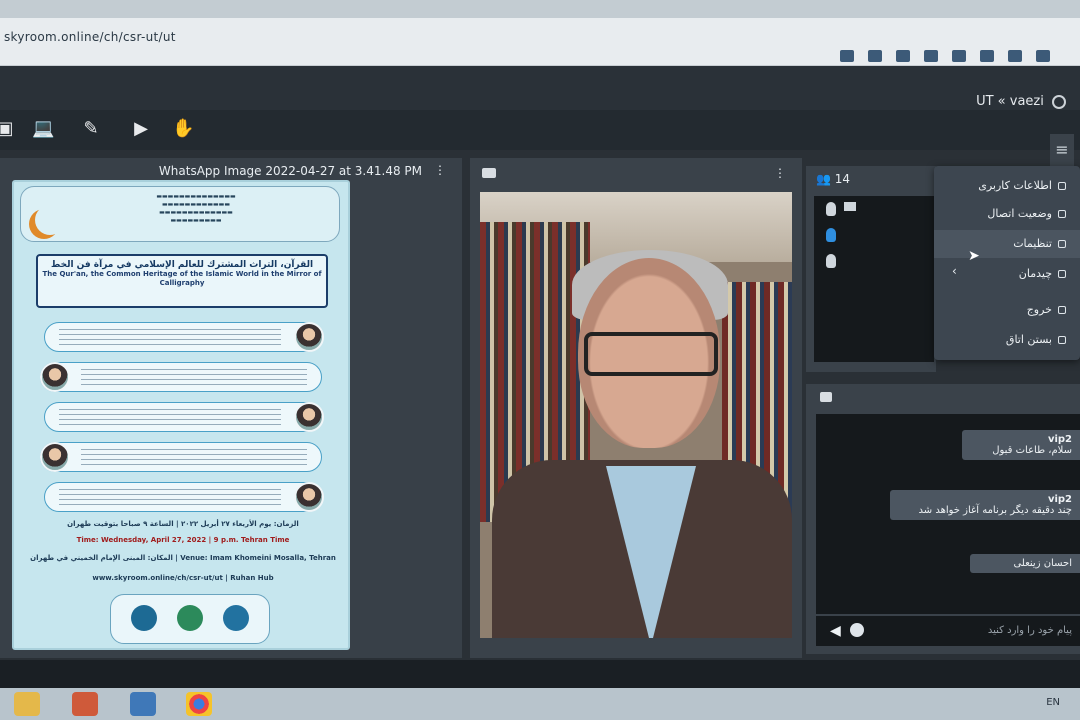  Describe the element at coordinates (780, 173) in the screenshot. I see `video-menu-button: ⋮` at that location.